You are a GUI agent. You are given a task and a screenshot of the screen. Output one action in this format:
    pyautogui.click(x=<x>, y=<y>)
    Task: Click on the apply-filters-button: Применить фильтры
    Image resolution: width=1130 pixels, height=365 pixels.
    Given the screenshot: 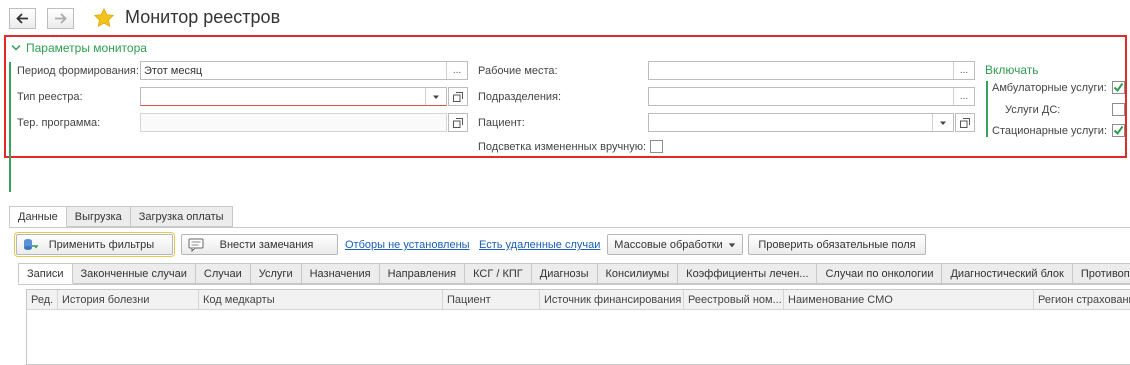 What is the action you would take?
    pyautogui.click(x=94, y=244)
    